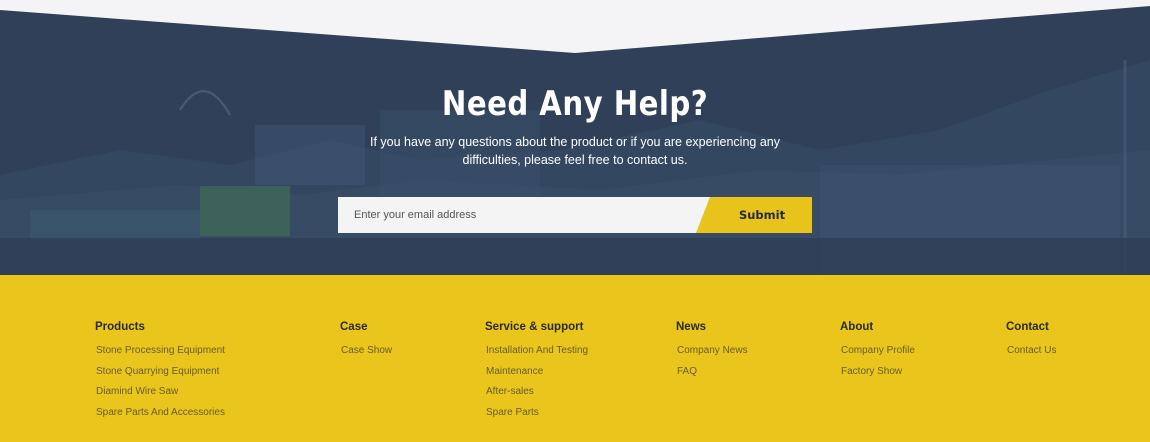 The image size is (1150, 442). I want to click on footer-link: Company News, so click(712, 354).